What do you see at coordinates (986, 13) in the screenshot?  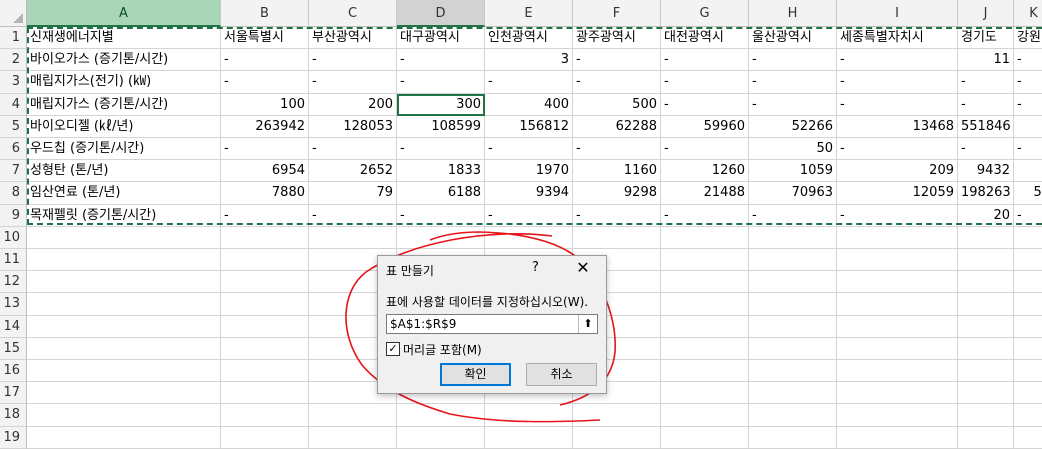 I see `column-header-j: J` at bounding box center [986, 13].